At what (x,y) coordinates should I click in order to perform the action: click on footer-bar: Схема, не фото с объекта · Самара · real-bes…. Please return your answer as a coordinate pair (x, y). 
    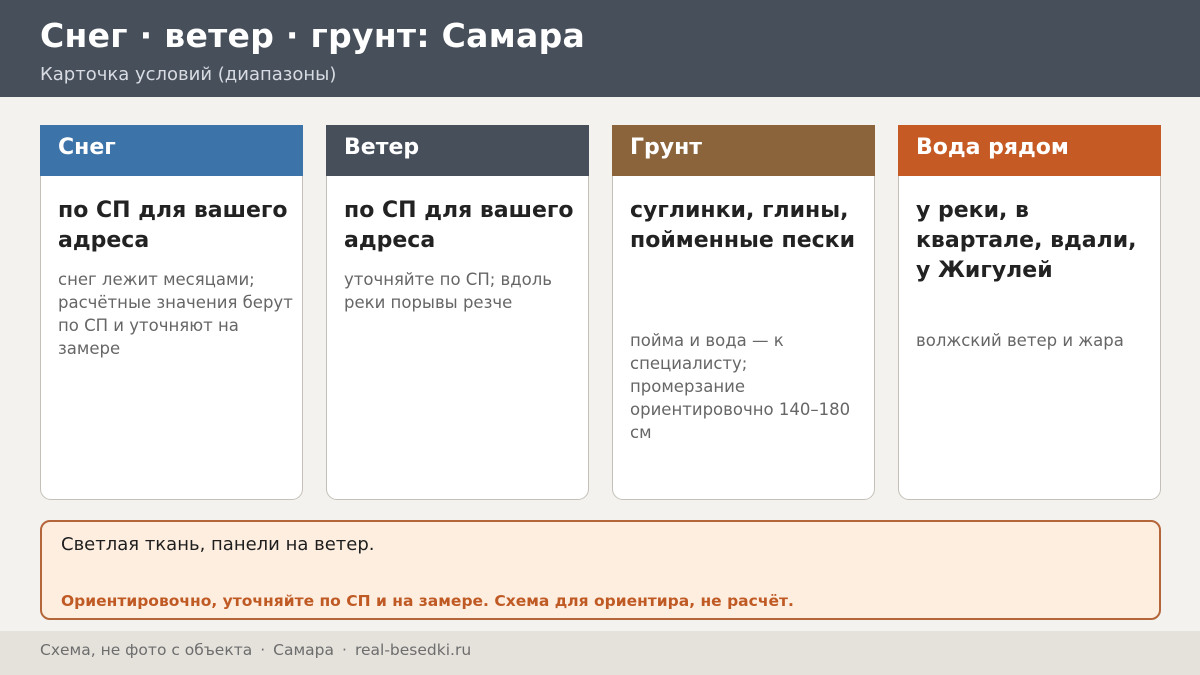
    Looking at the image, I should click on (600, 653).